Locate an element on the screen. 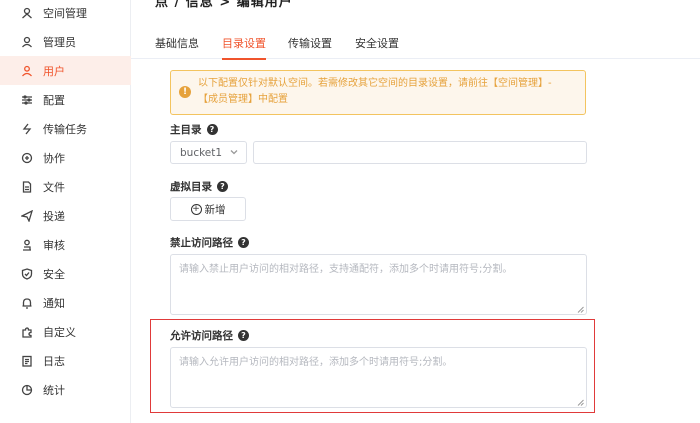 Image resolution: width=700 pixels, height=423 pixels. sidebar-item-label: 审核 is located at coordinates (54, 245).